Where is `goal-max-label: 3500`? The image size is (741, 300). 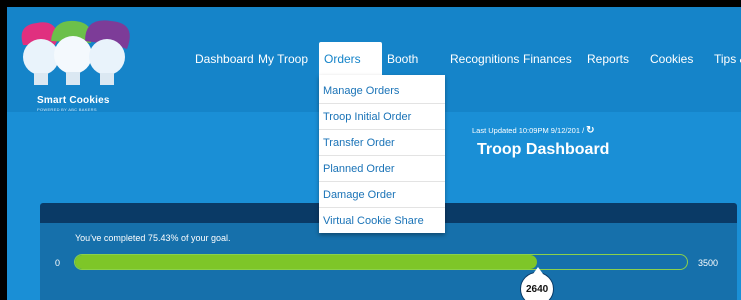 goal-max-label: 3500 is located at coordinates (708, 263).